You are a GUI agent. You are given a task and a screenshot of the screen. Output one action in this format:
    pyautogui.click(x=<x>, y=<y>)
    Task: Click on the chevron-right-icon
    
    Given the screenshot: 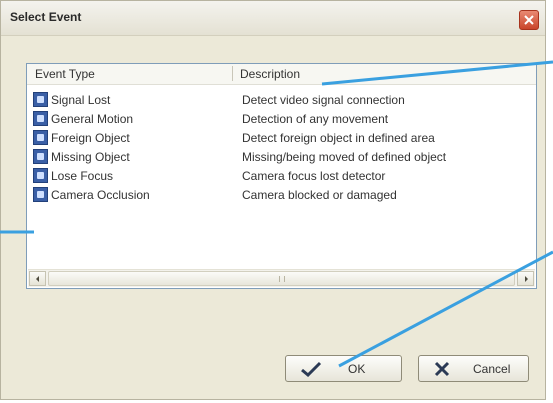 What is the action you would take?
    pyautogui.click(x=526, y=279)
    